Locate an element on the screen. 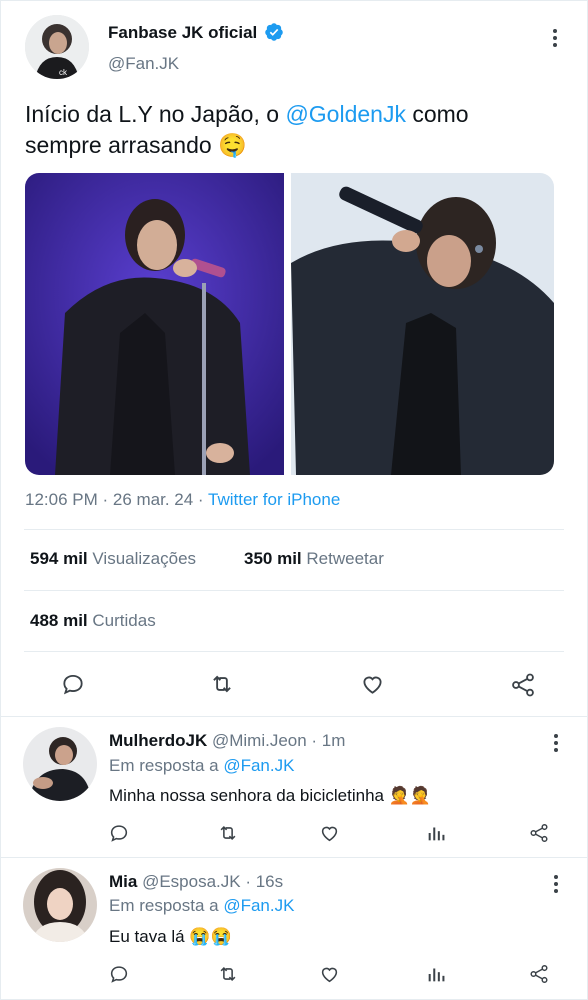 The image size is (588, 1000). reply-header: Mia @Esposa.JK · 16s is located at coordinates (196, 882).